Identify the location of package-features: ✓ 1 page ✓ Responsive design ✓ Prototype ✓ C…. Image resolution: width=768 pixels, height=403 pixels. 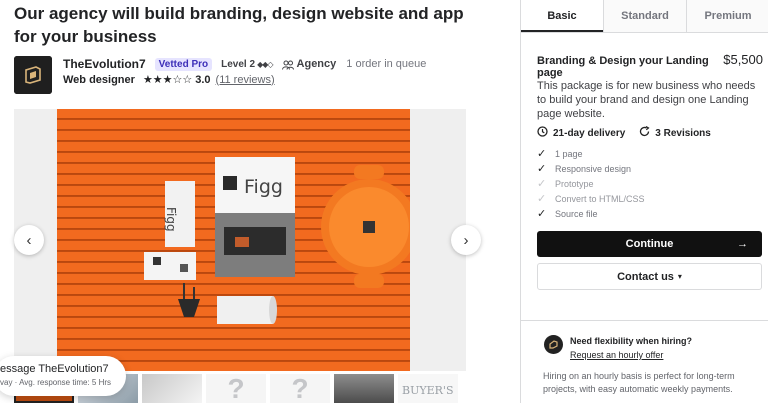
(591, 183).